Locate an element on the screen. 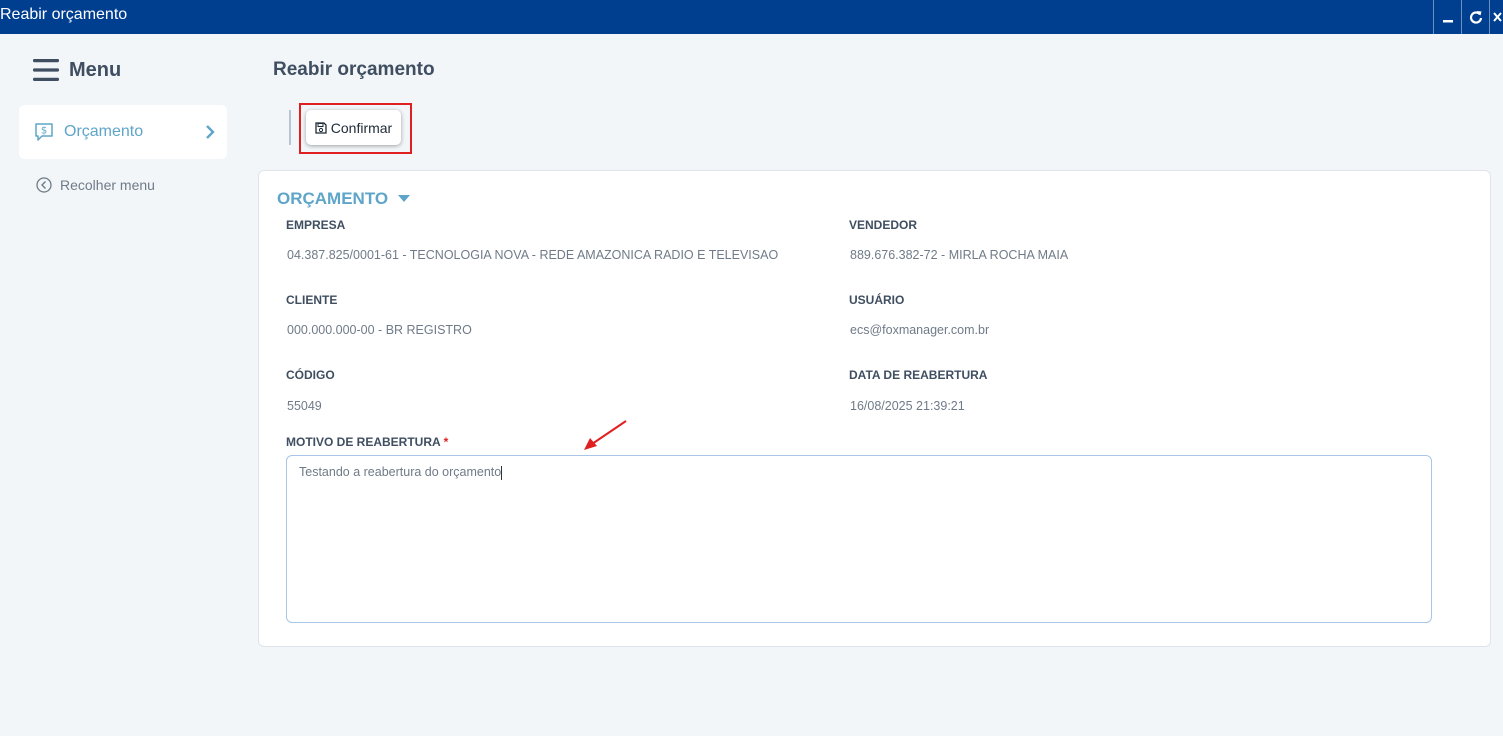  usuario-value: ecs@foxmanager.com.br is located at coordinates (920, 330).